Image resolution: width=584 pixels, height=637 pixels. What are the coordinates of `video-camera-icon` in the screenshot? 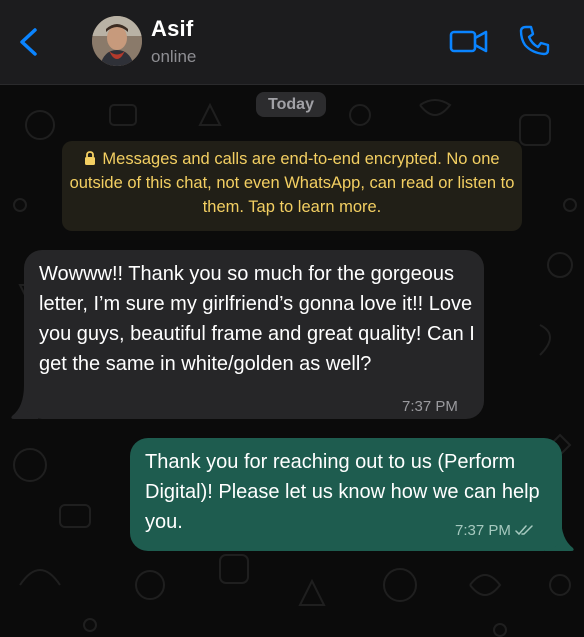 It's located at (469, 41).